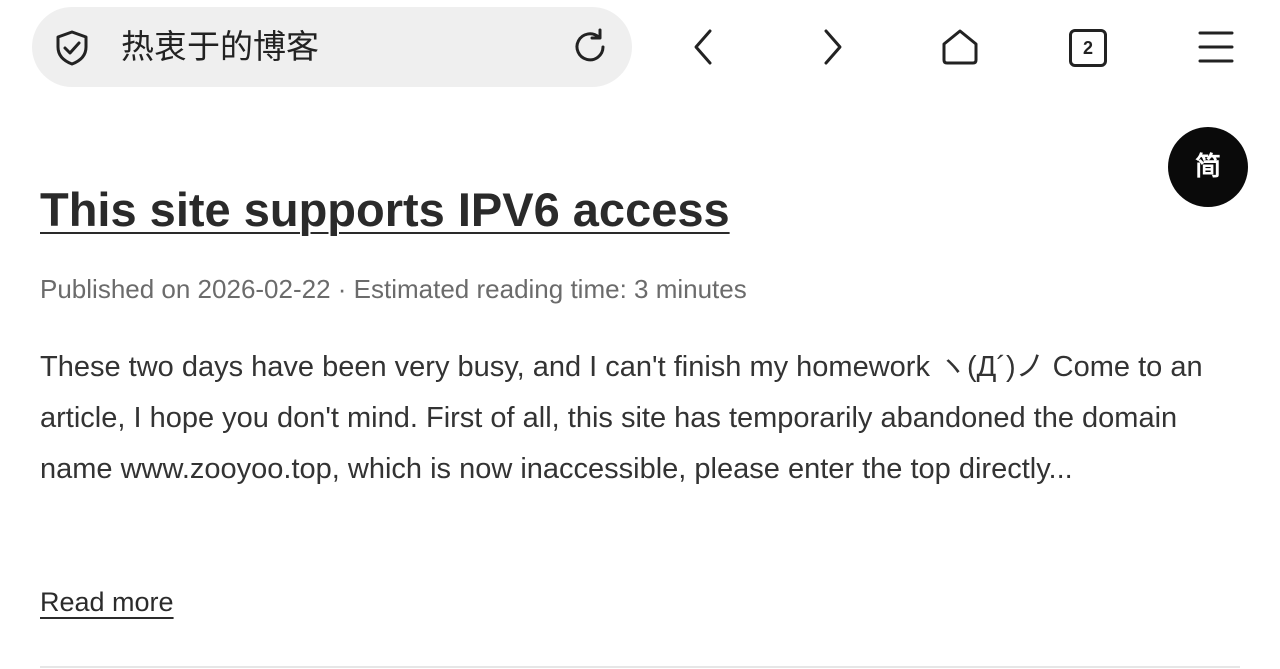 This screenshot has height=669, width=1280. Describe the element at coordinates (1088, 48) in the screenshot. I see `tabs-counter-button: 2` at that location.